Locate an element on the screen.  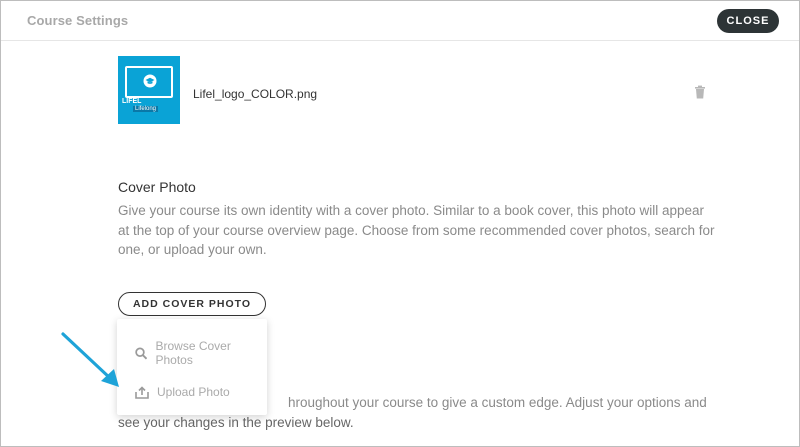
logo-screen-frame is located at coordinates (149, 82).